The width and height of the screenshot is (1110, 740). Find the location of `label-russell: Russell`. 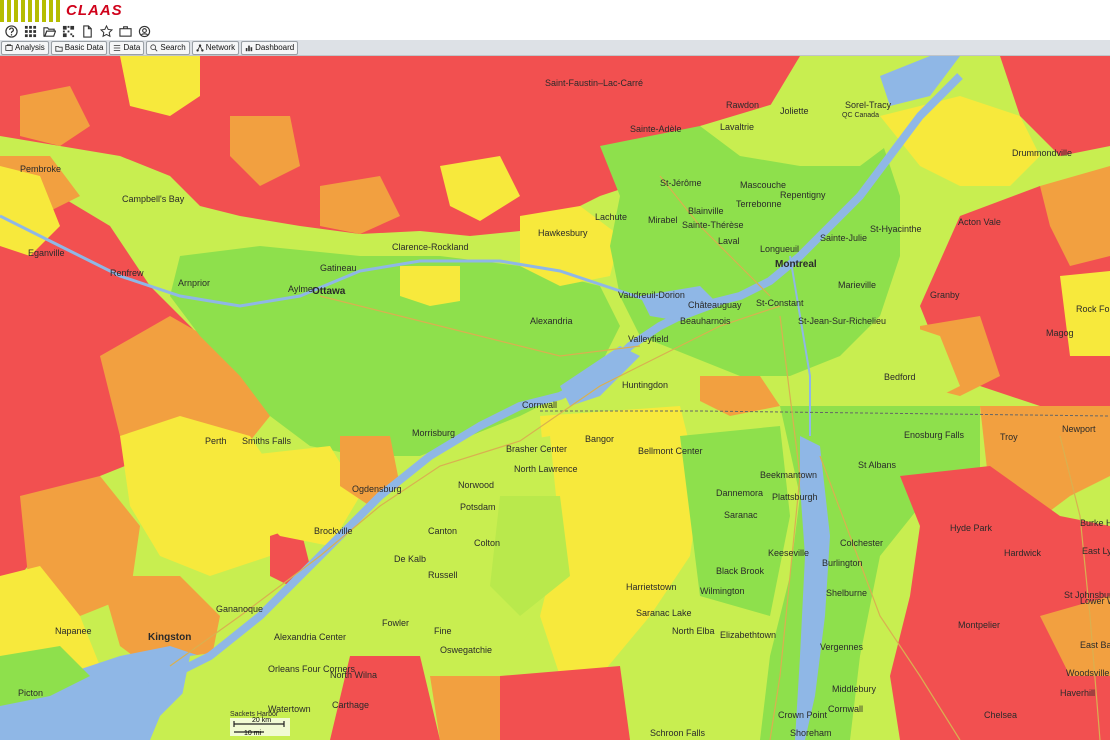

label-russell: Russell is located at coordinates (443, 575).